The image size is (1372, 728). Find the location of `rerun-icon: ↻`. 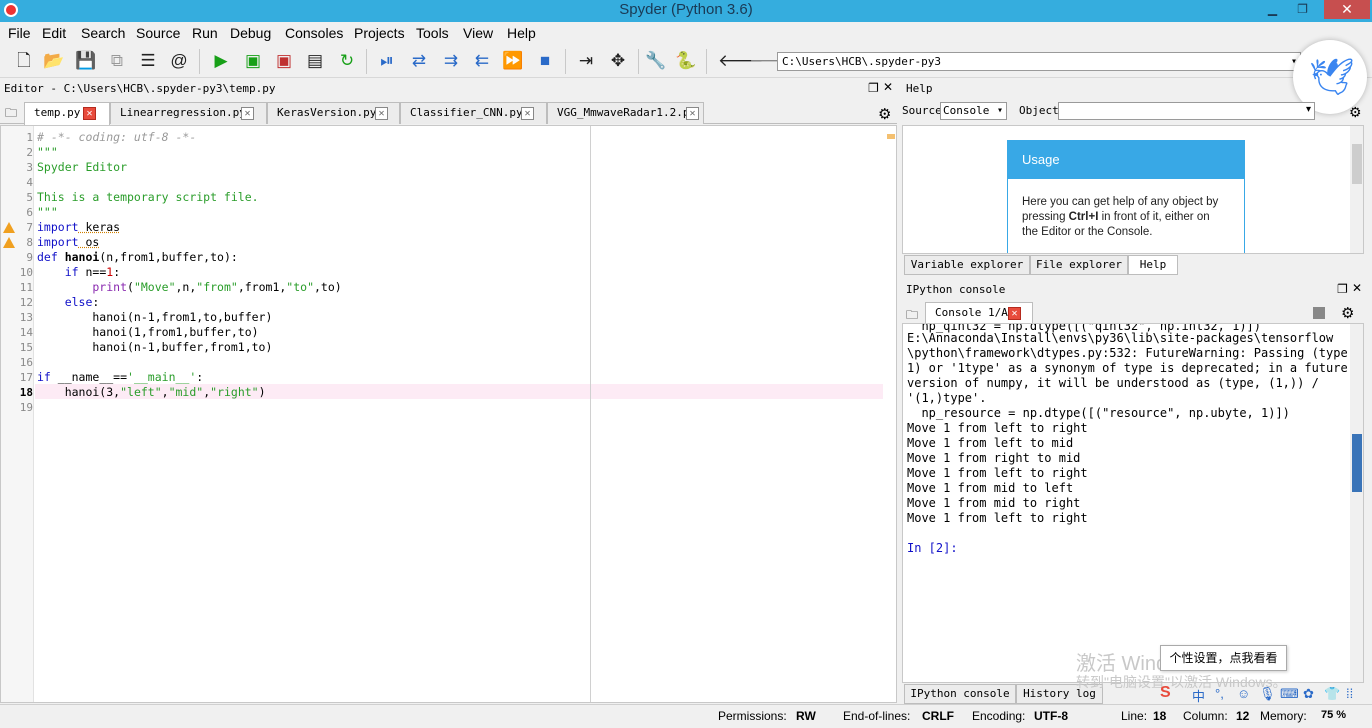

rerun-icon: ↻ is located at coordinates (347, 61).